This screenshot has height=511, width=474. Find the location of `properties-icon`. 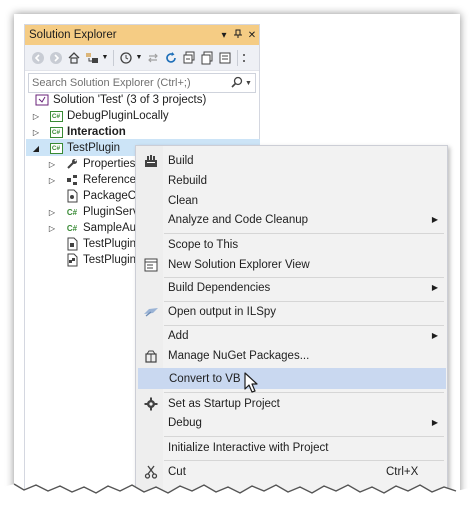

properties-icon is located at coordinates (224, 58).